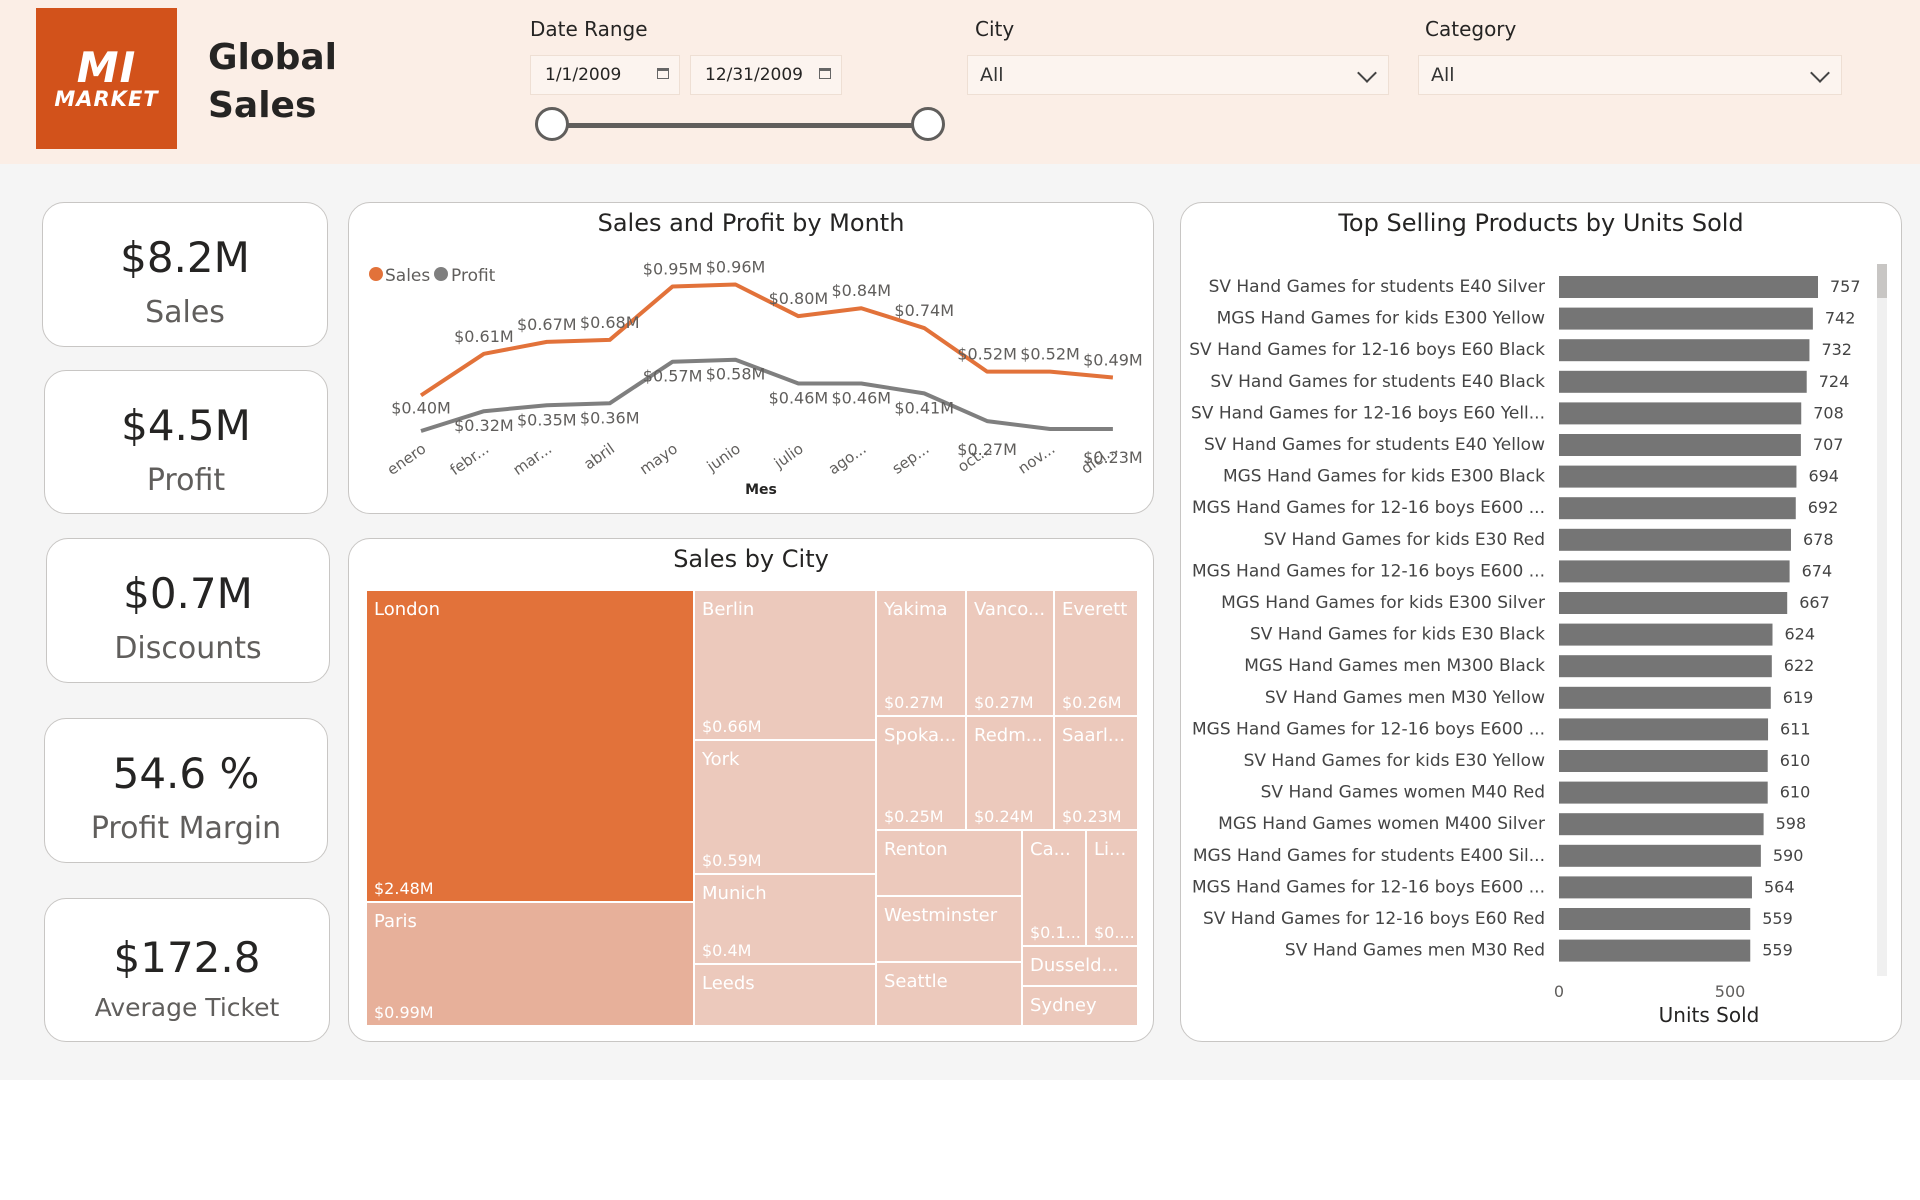 The width and height of the screenshot is (1920, 1200). Describe the element at coordinates (799, 298) in the screenshot. I see `sales-data-label: $0.80M` at that location.